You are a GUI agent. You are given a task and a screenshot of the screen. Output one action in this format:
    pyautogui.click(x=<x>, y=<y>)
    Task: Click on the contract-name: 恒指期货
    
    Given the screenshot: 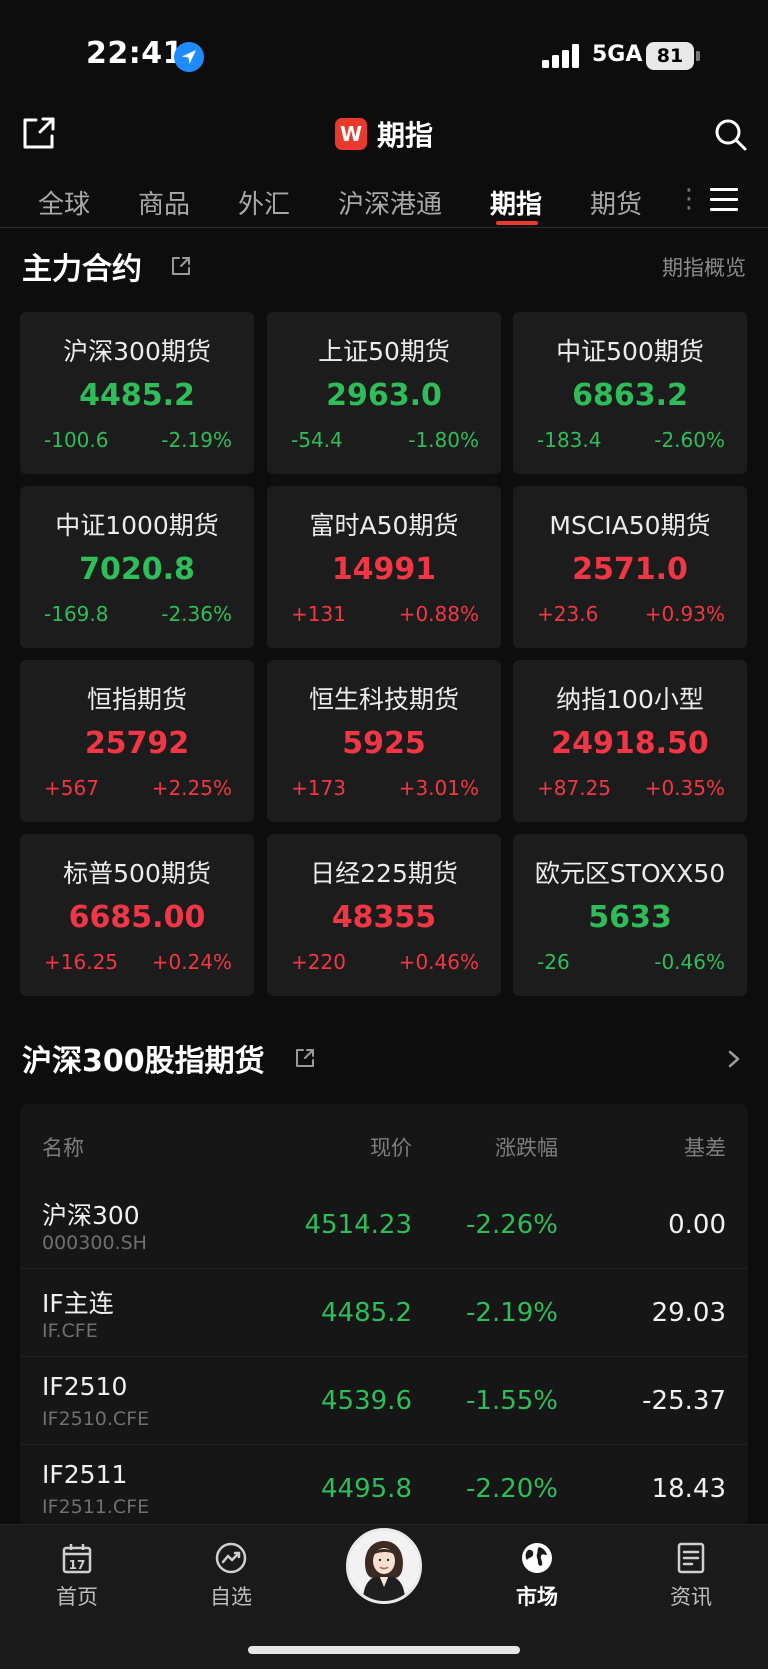 What is the action you would take?
    pyautogui.click(x=136, y=699)
    